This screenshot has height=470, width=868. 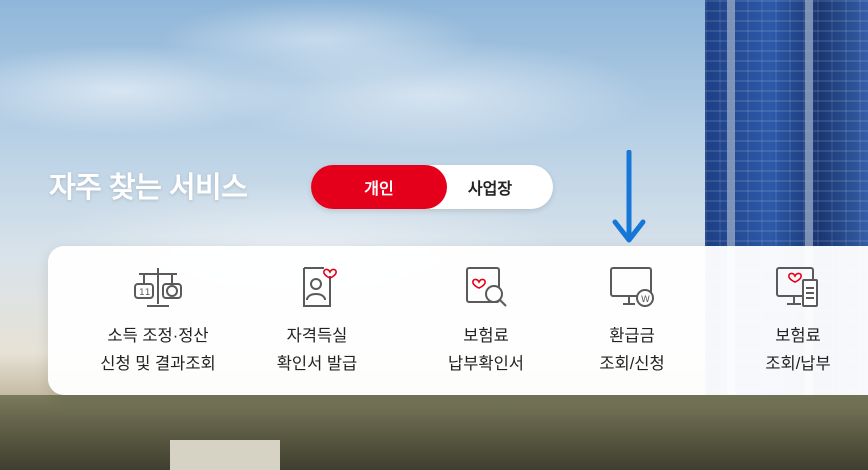 What do you see at coordinates (629, 196) in the screenshot?
I see `arrow-down-icon` at bounding box center [629, 196].